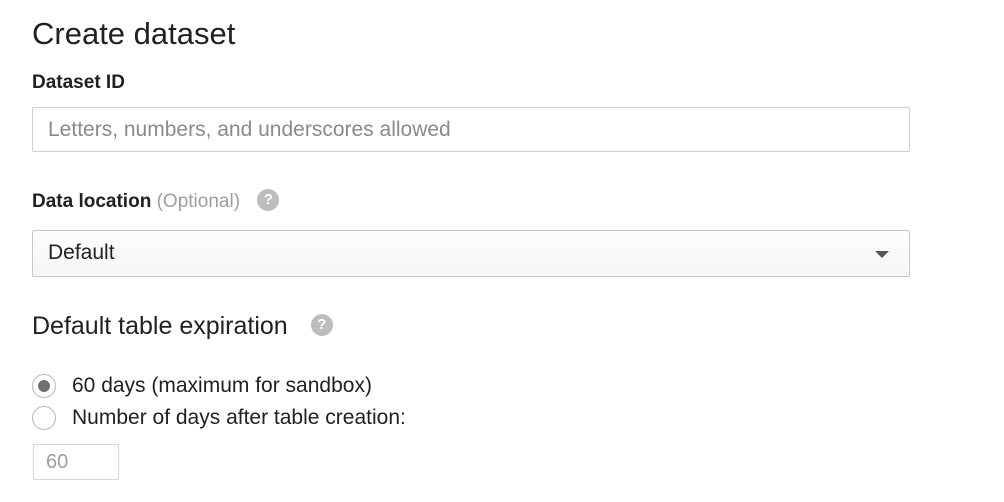 This screenshot has height=502, width=1004. I want to click on data-location-select: Default, so click(471, 253).